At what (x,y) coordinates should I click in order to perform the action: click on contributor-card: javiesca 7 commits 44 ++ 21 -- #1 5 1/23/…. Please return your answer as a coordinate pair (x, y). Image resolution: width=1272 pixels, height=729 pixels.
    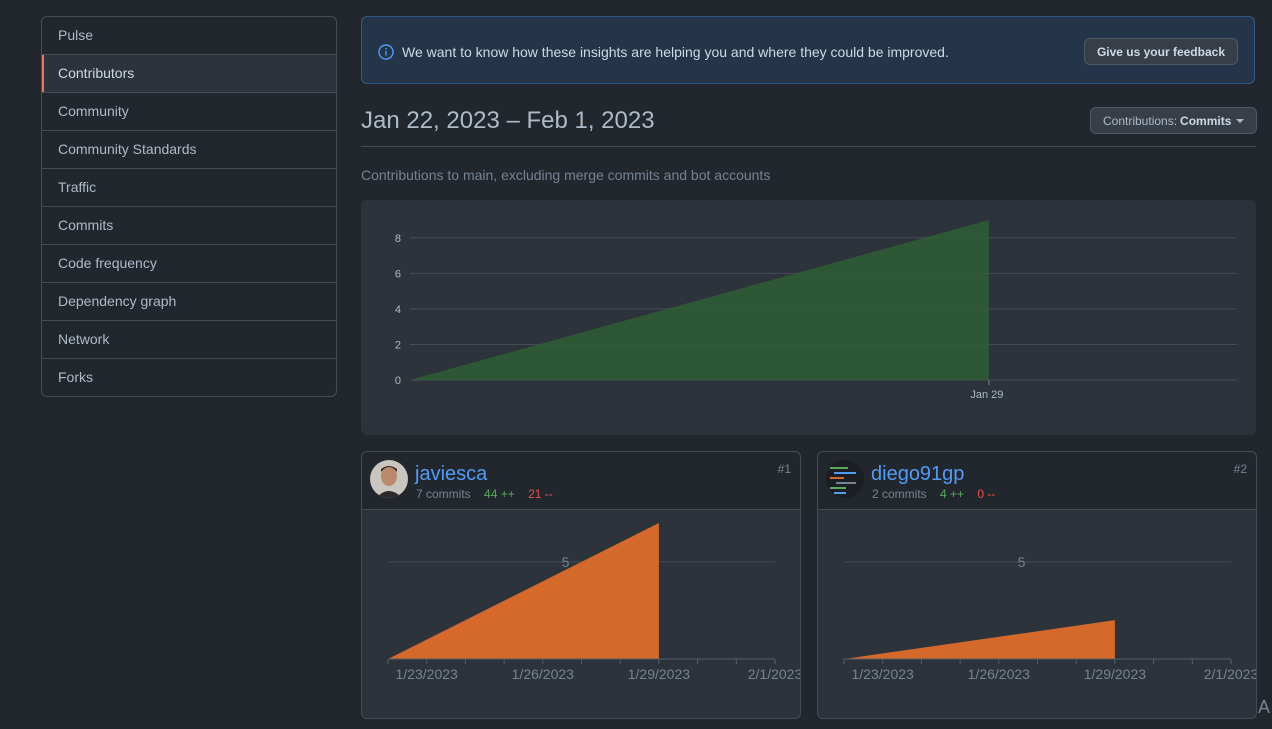
    Looking at the image, I should click on (581, 585).